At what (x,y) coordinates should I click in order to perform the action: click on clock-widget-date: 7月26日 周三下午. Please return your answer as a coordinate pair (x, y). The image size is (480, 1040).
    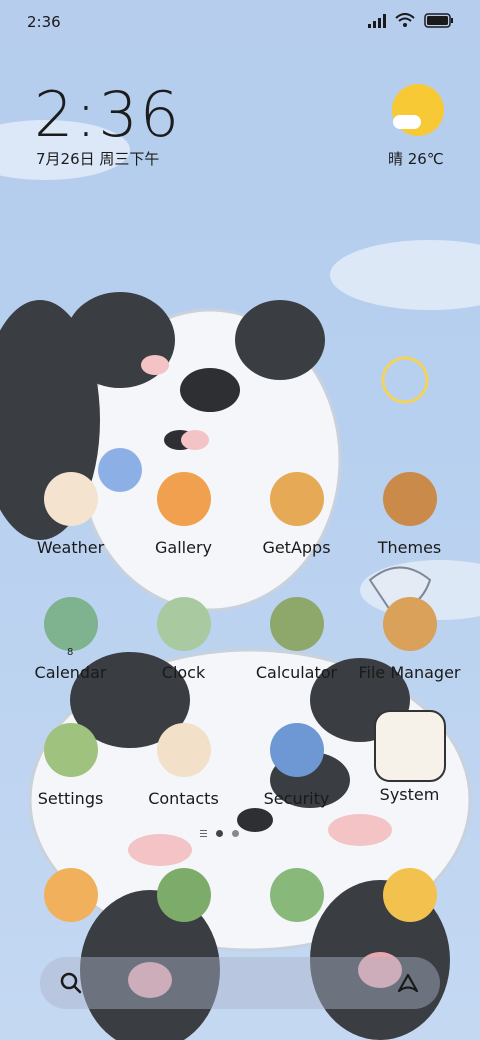
    Looking at the image, I should click on (97, 158).